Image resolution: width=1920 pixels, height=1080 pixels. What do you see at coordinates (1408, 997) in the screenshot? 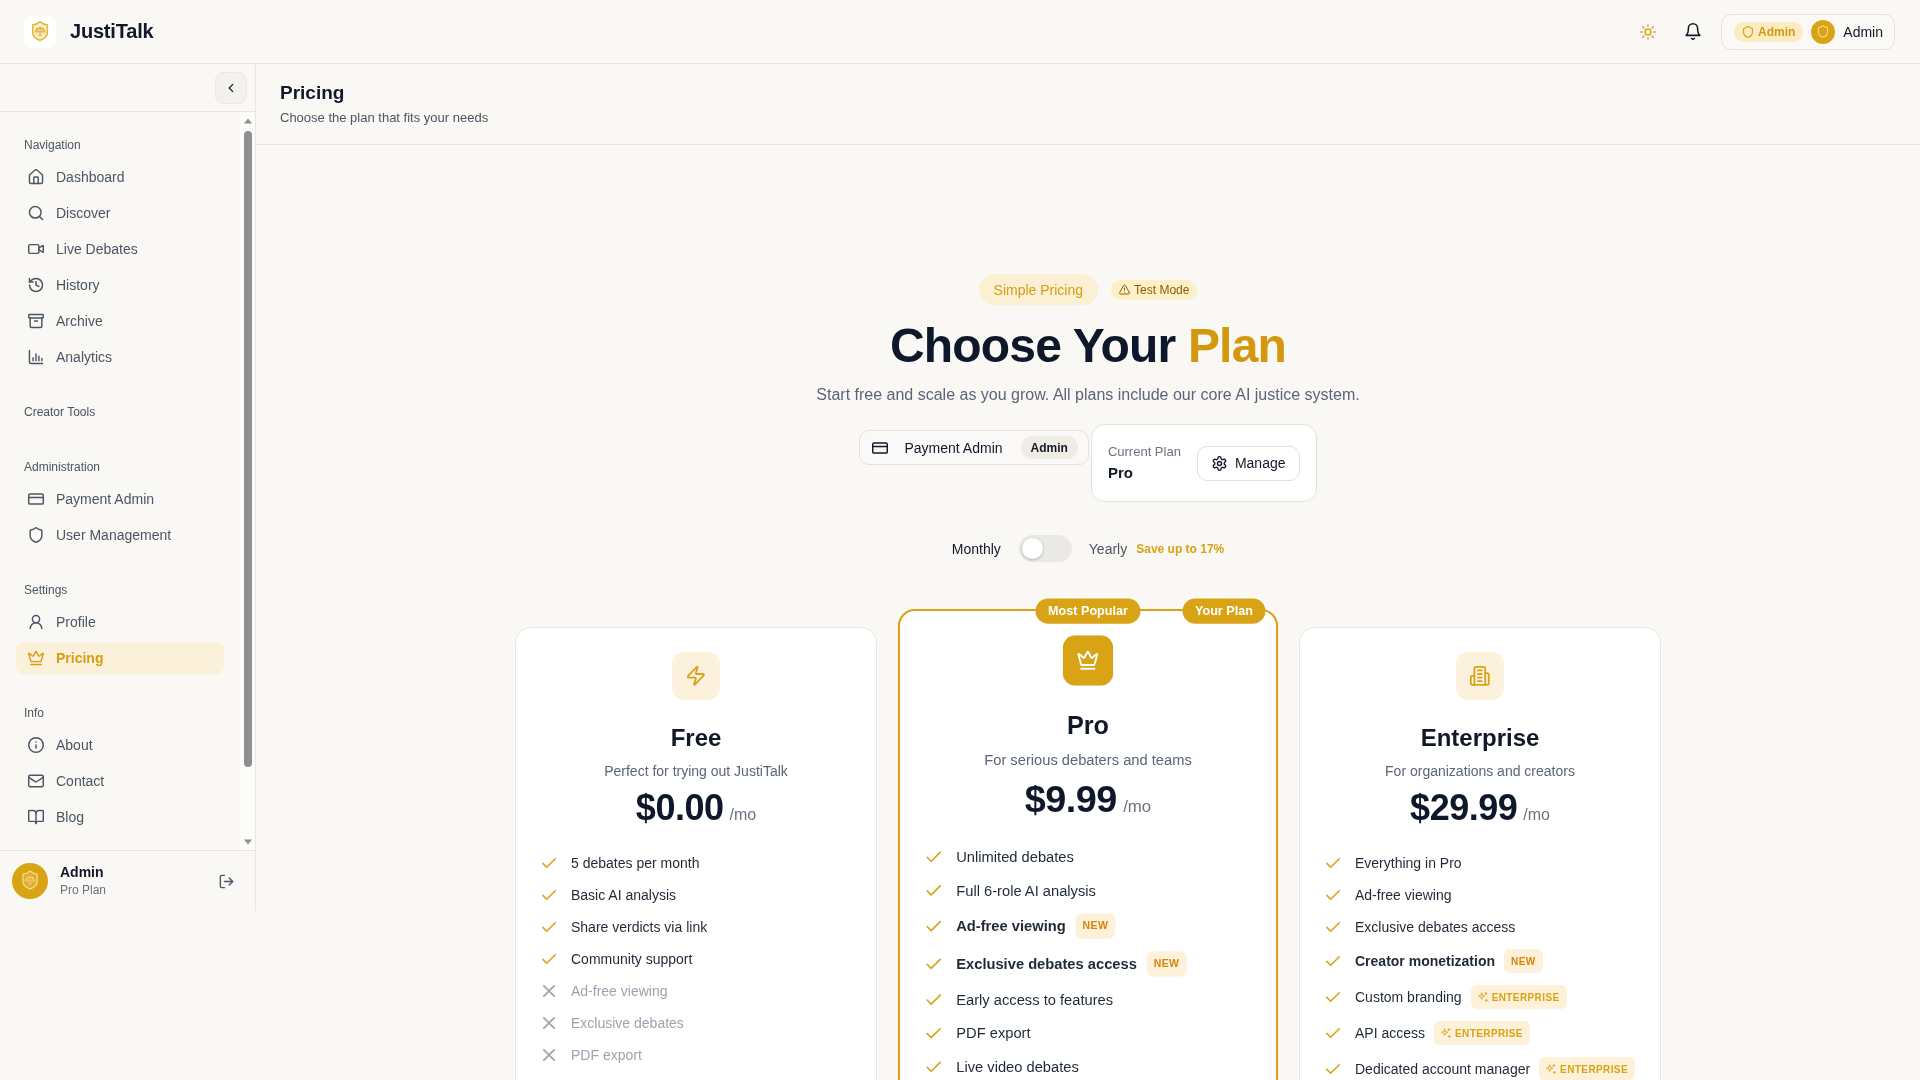
I see `feature-label: Custom branding` at bounding box center [1408, 997].